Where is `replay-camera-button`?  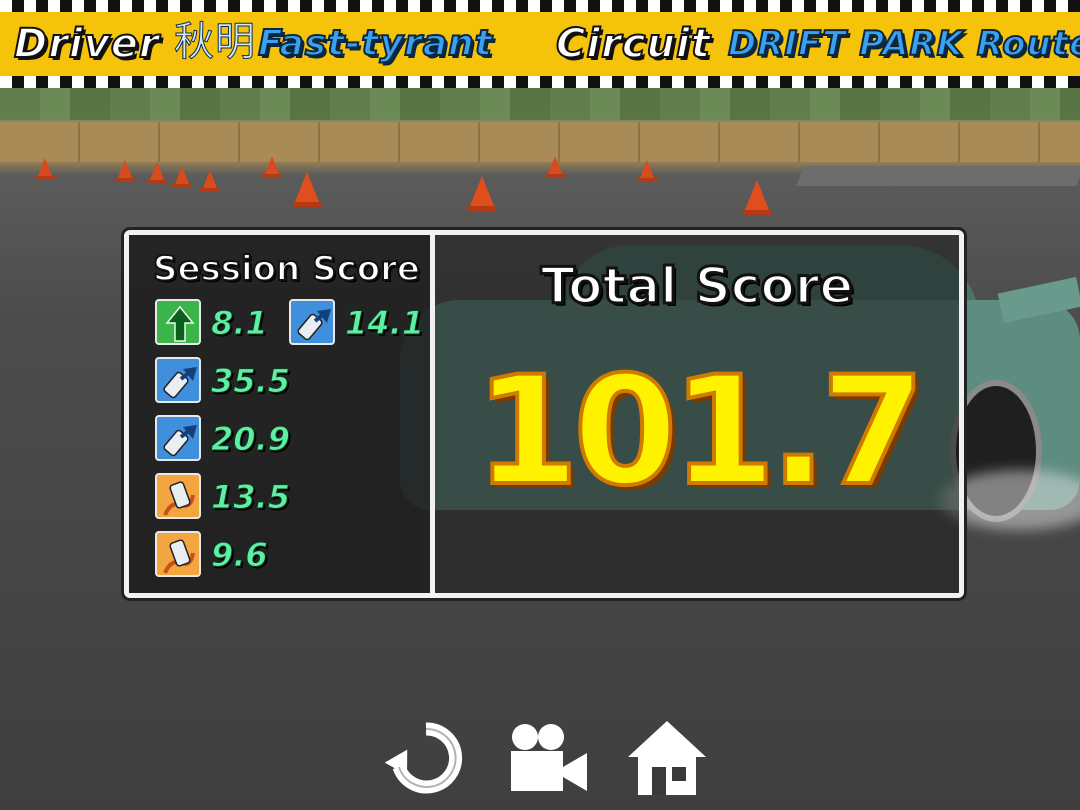 replay-camera-button is located at coordinates (548, 758).